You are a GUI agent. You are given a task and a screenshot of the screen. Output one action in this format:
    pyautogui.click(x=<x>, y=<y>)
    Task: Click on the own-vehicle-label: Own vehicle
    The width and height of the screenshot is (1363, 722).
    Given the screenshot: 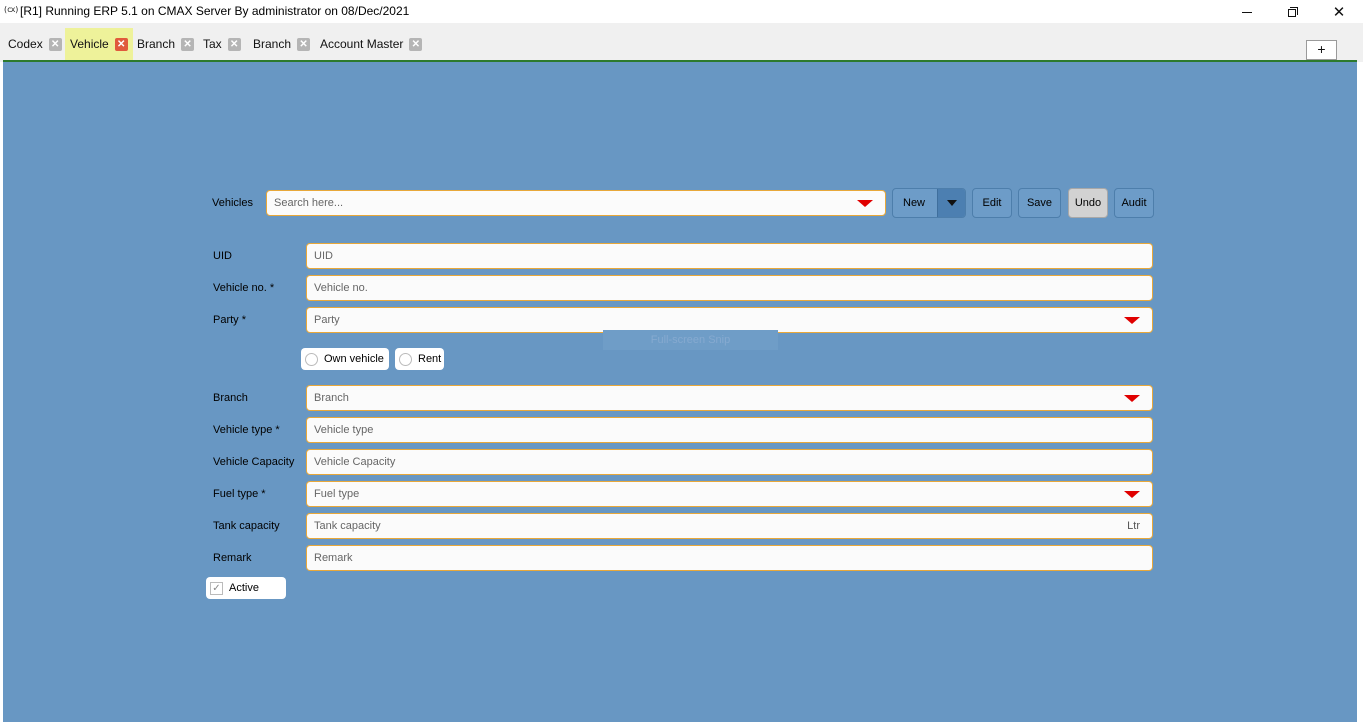 What is the action you would take?
    pyautogui.click(x=354, y=359)
    